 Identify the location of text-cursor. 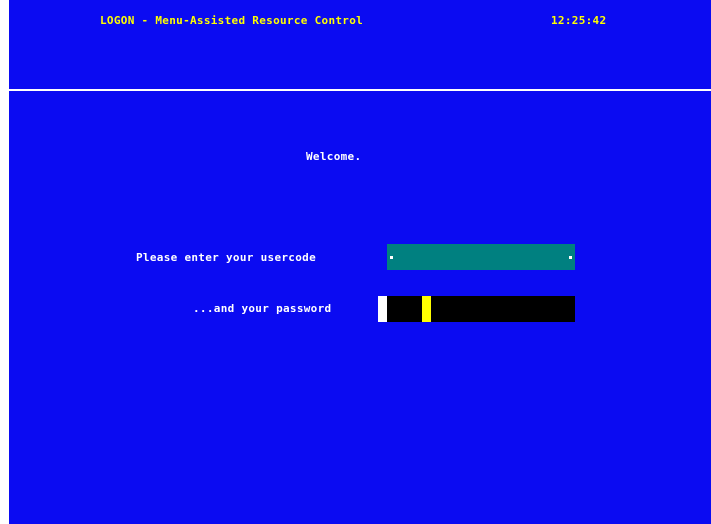
(426, 309).